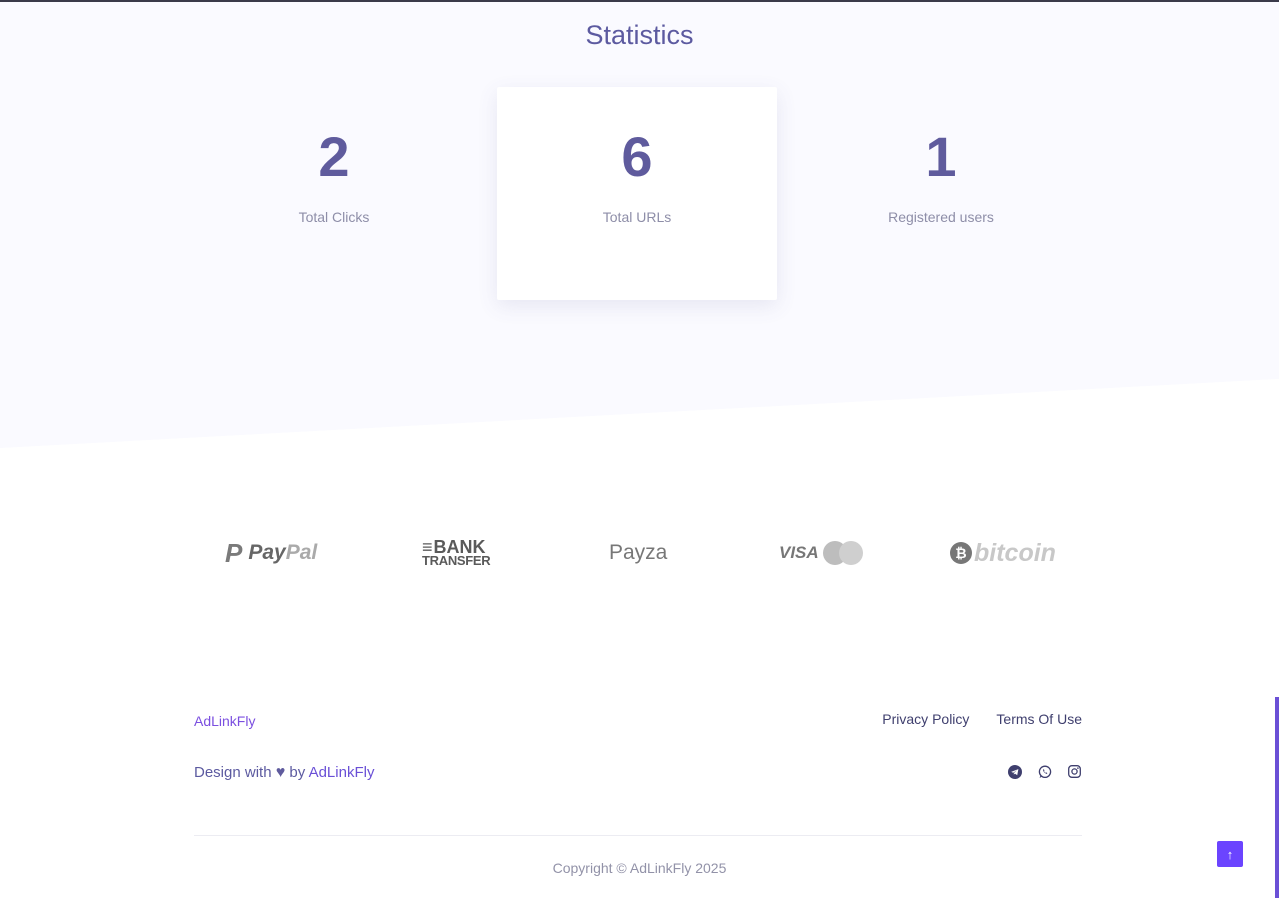 The image size is (1279, 898). Describe the element at coordinates (842, 553) in the screenshot. I see `mastercard-icon` at that location.